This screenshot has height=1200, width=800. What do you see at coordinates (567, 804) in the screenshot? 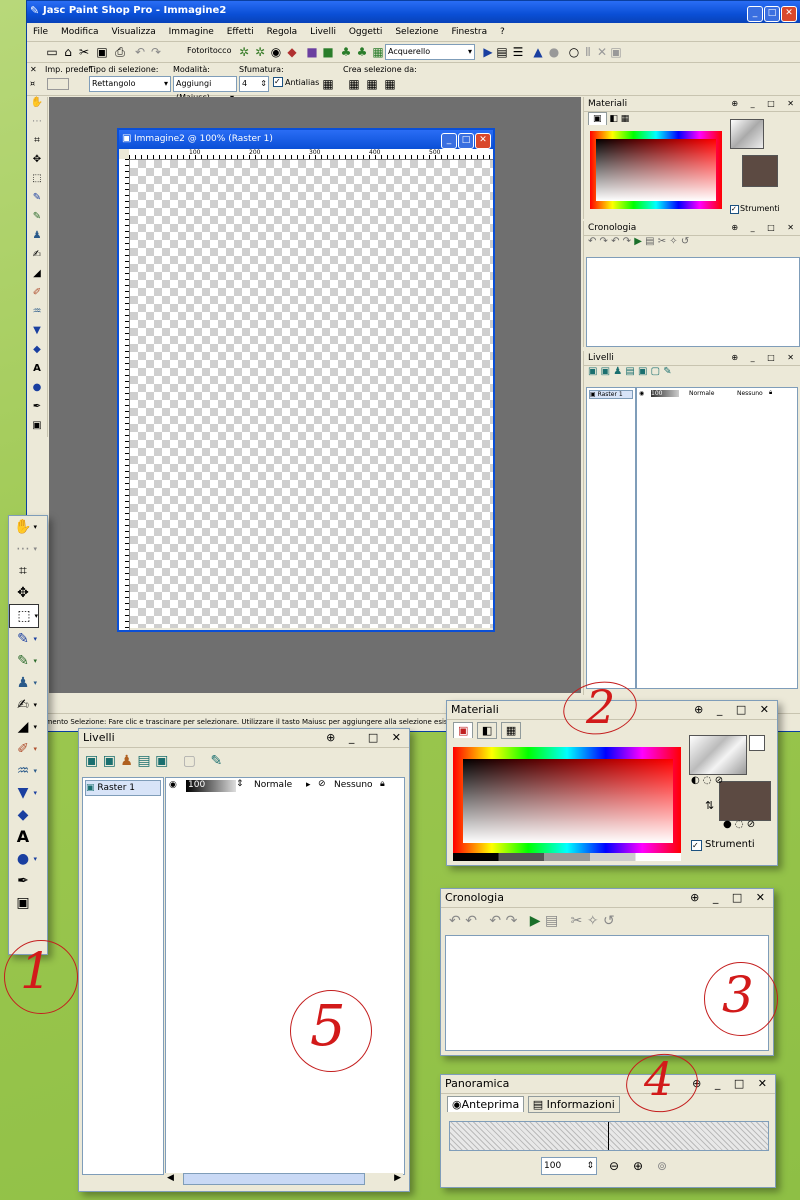
I see `color-spectrum` at bounding box center [567, 804].